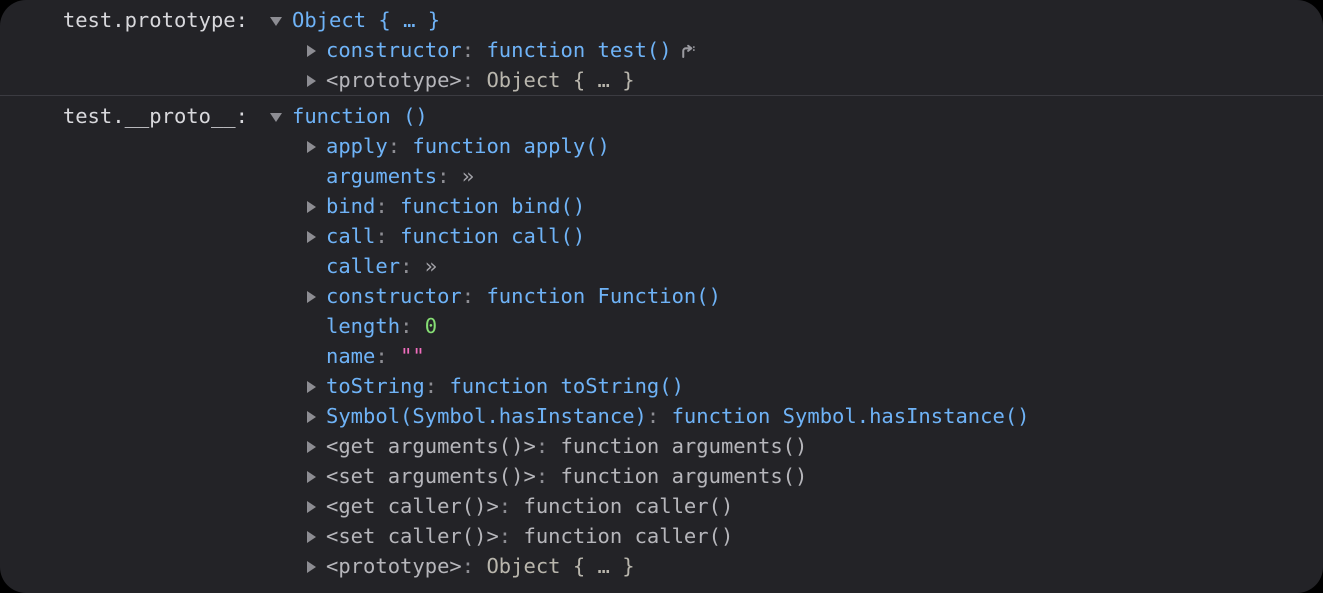  Describe the element at coordinates (811, 146) in the screenshot. I see `tree-node: apply: function apply()` at that location.